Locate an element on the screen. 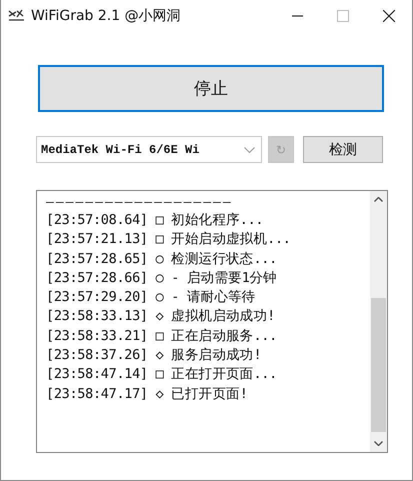 This screenshot has height=481, width=413. maximize-icon is located at coordinates (343, 16).